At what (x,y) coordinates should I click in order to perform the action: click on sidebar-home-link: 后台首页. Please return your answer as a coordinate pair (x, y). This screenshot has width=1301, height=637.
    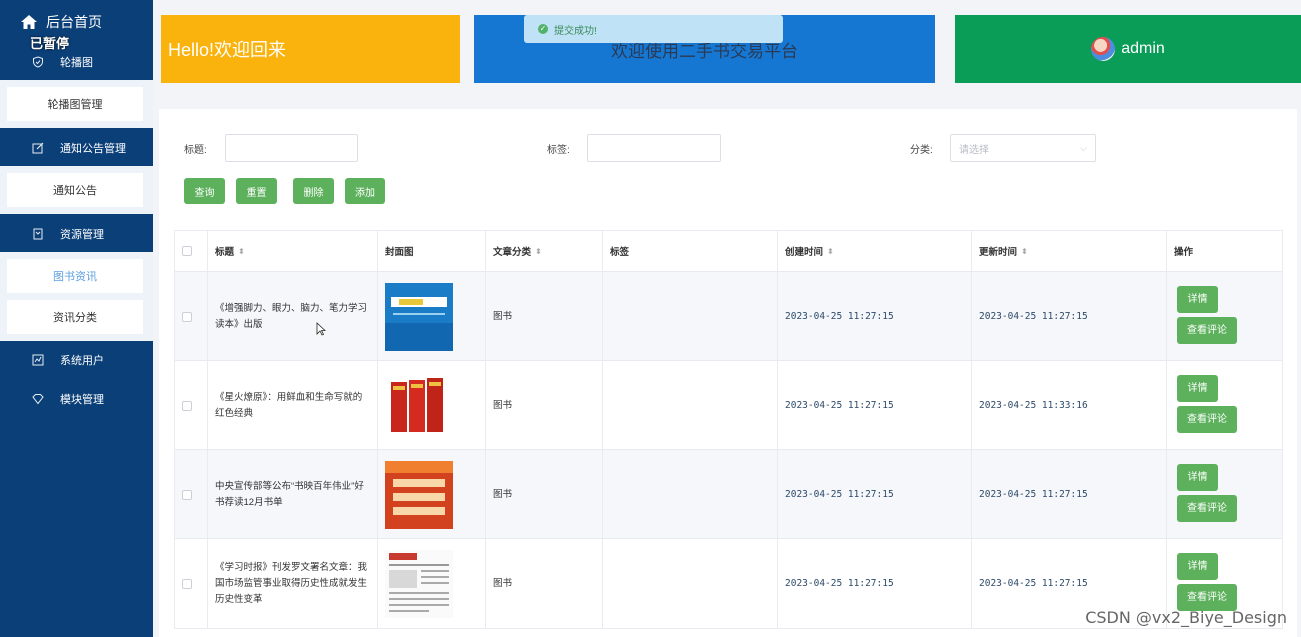
    Looking at the image, I should click on (85, 22).